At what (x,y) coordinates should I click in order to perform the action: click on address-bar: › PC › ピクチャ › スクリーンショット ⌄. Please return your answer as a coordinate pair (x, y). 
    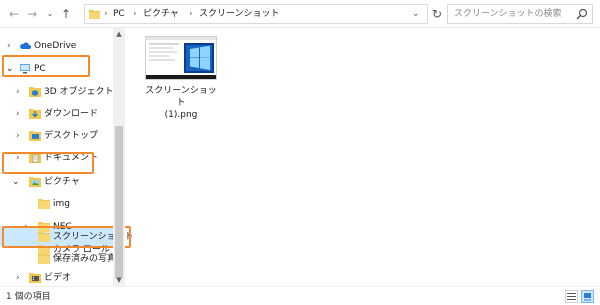
    Looking at the image, I should click on (256, 14).